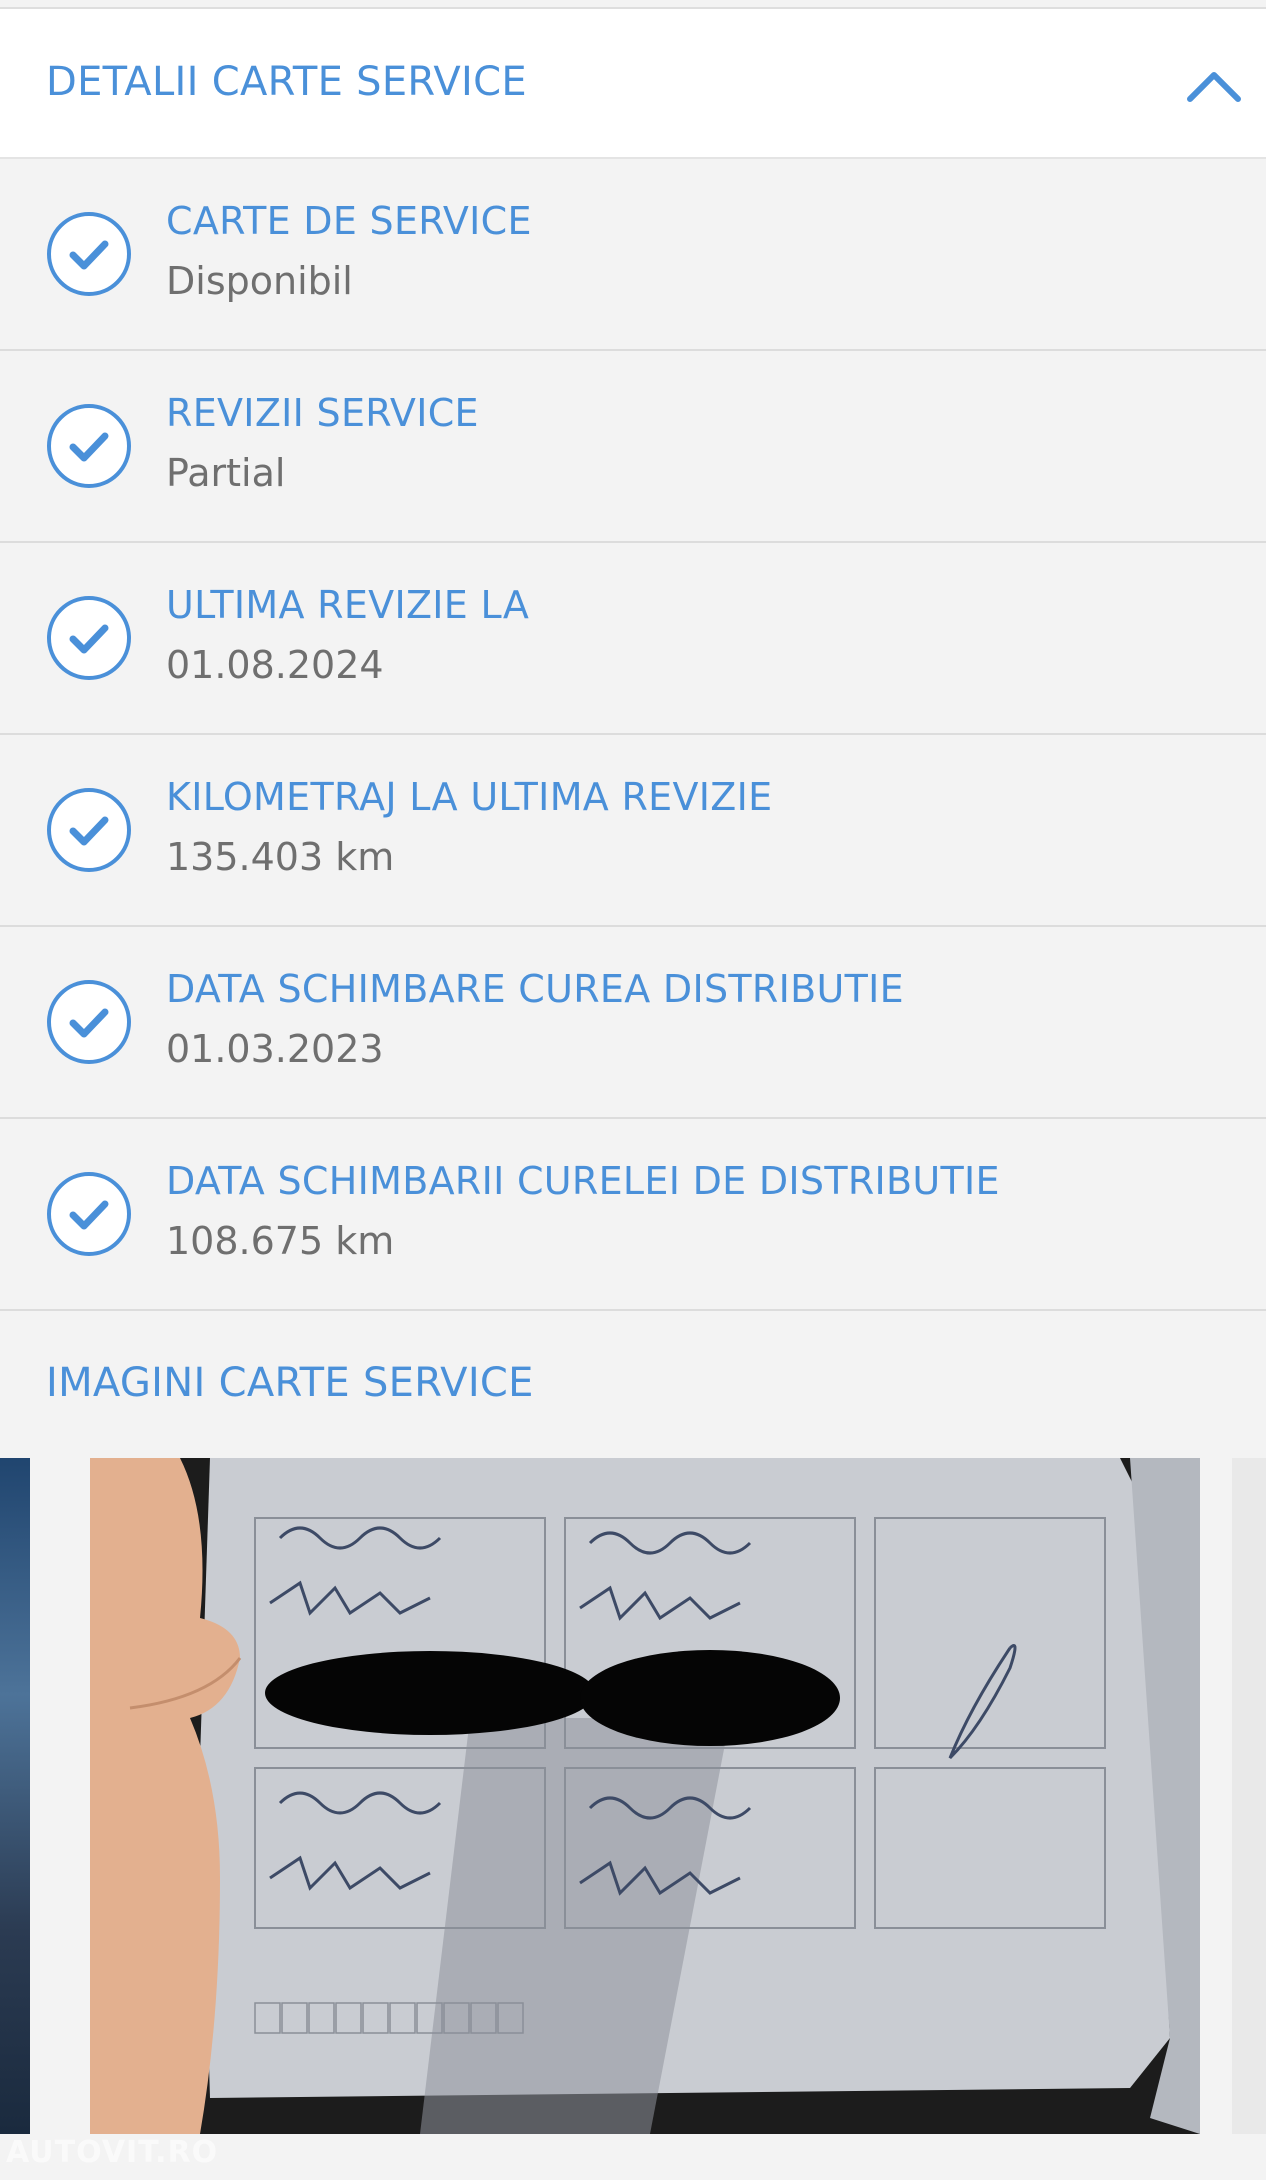 Image resolution: width=1266 pixels, height=2180 pixels. I want to click on detail-value: 01.08.2024, so click(275, 665).